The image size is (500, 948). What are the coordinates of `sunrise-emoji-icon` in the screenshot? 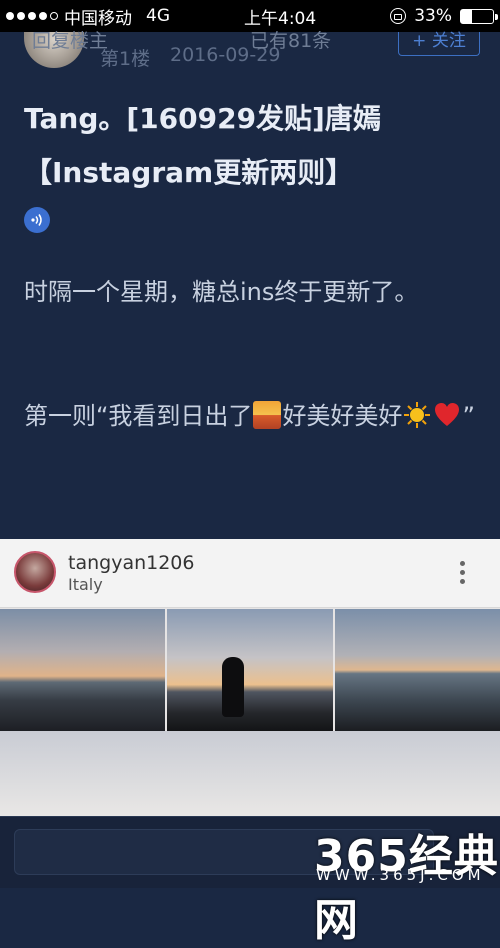 It's located at (267, 415).